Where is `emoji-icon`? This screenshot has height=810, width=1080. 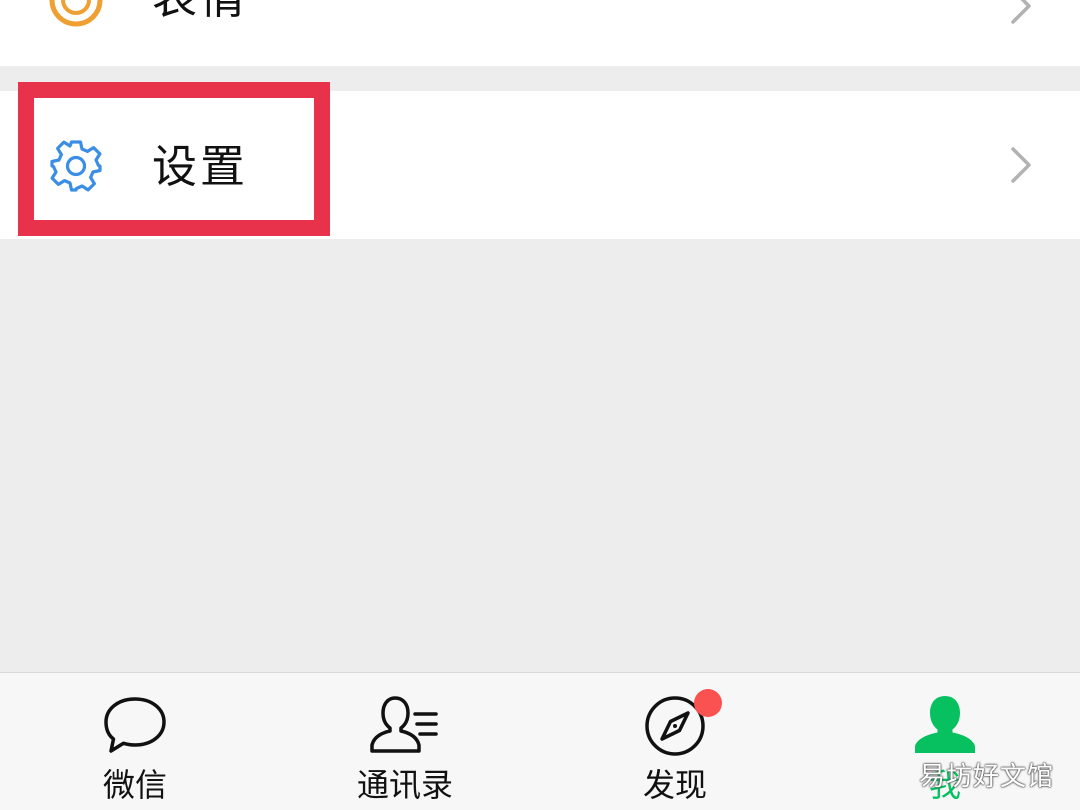 emoji-icon is located at coordinates (76, 13).